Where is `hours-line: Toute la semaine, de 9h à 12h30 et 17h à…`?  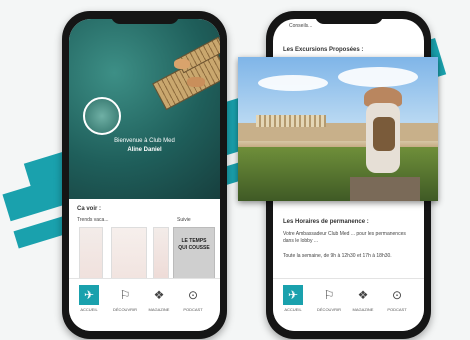
hours-line: Toute la semaine, de 9h à 12h30 et 17h à… is located at coordinates (337, 256).